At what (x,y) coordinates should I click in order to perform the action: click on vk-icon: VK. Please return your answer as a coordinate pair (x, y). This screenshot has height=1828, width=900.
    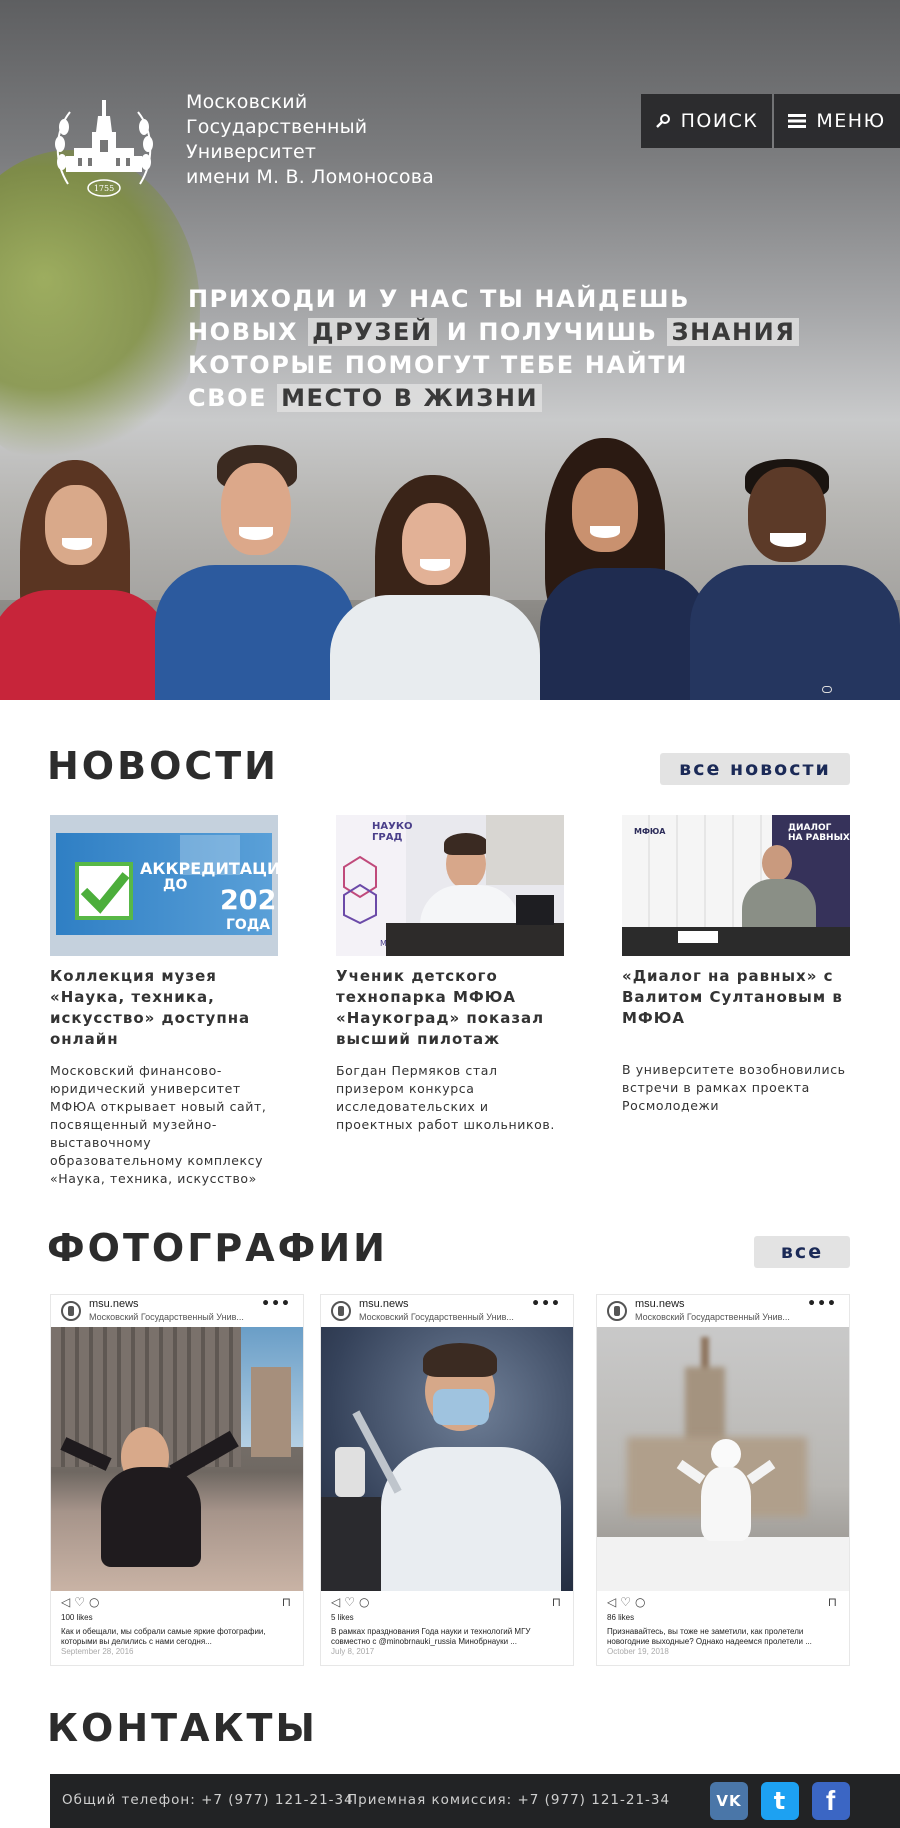
    Looking at the image, I should click on (729, 1801).